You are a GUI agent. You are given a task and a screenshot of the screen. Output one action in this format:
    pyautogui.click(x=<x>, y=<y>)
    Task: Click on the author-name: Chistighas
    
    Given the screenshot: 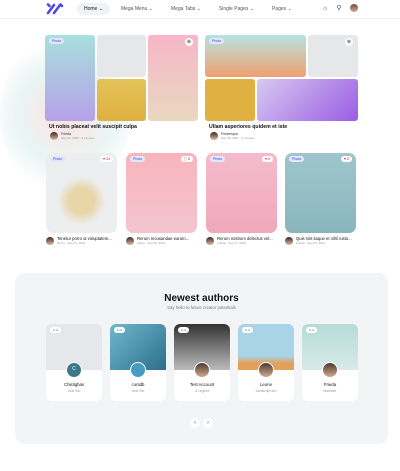 What is the action you would take?
    pyautogui.click(x=74, y=384)
    